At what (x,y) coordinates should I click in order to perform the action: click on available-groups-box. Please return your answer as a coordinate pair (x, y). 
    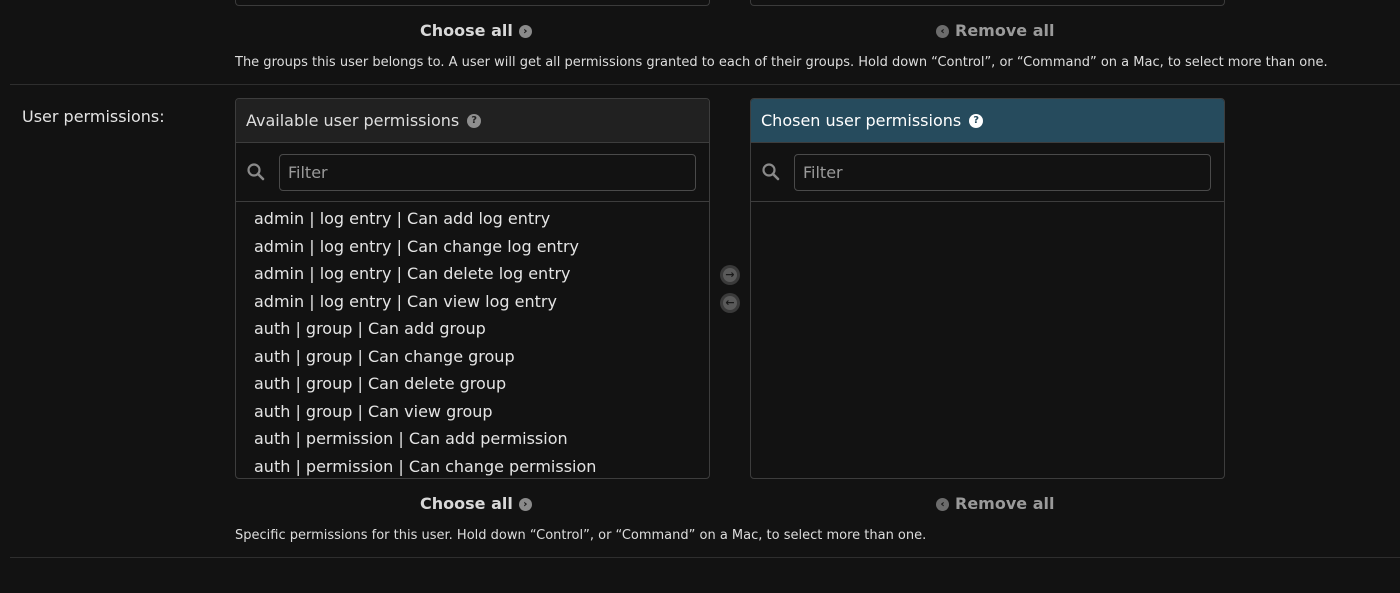
    Looking at the image, I should click on (472, 3).